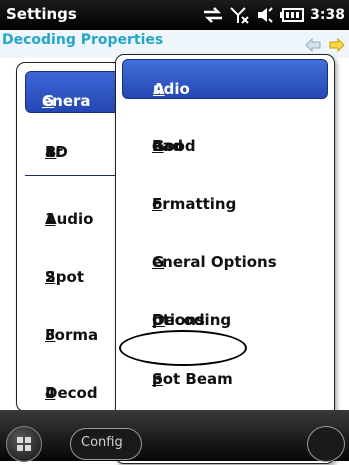 Image resolution: width=349 pixels, height=465 pixels. Describe the element at coordinates (225, 79) in the screenshot. I see `submenu-item-audio: Audio` at that location.